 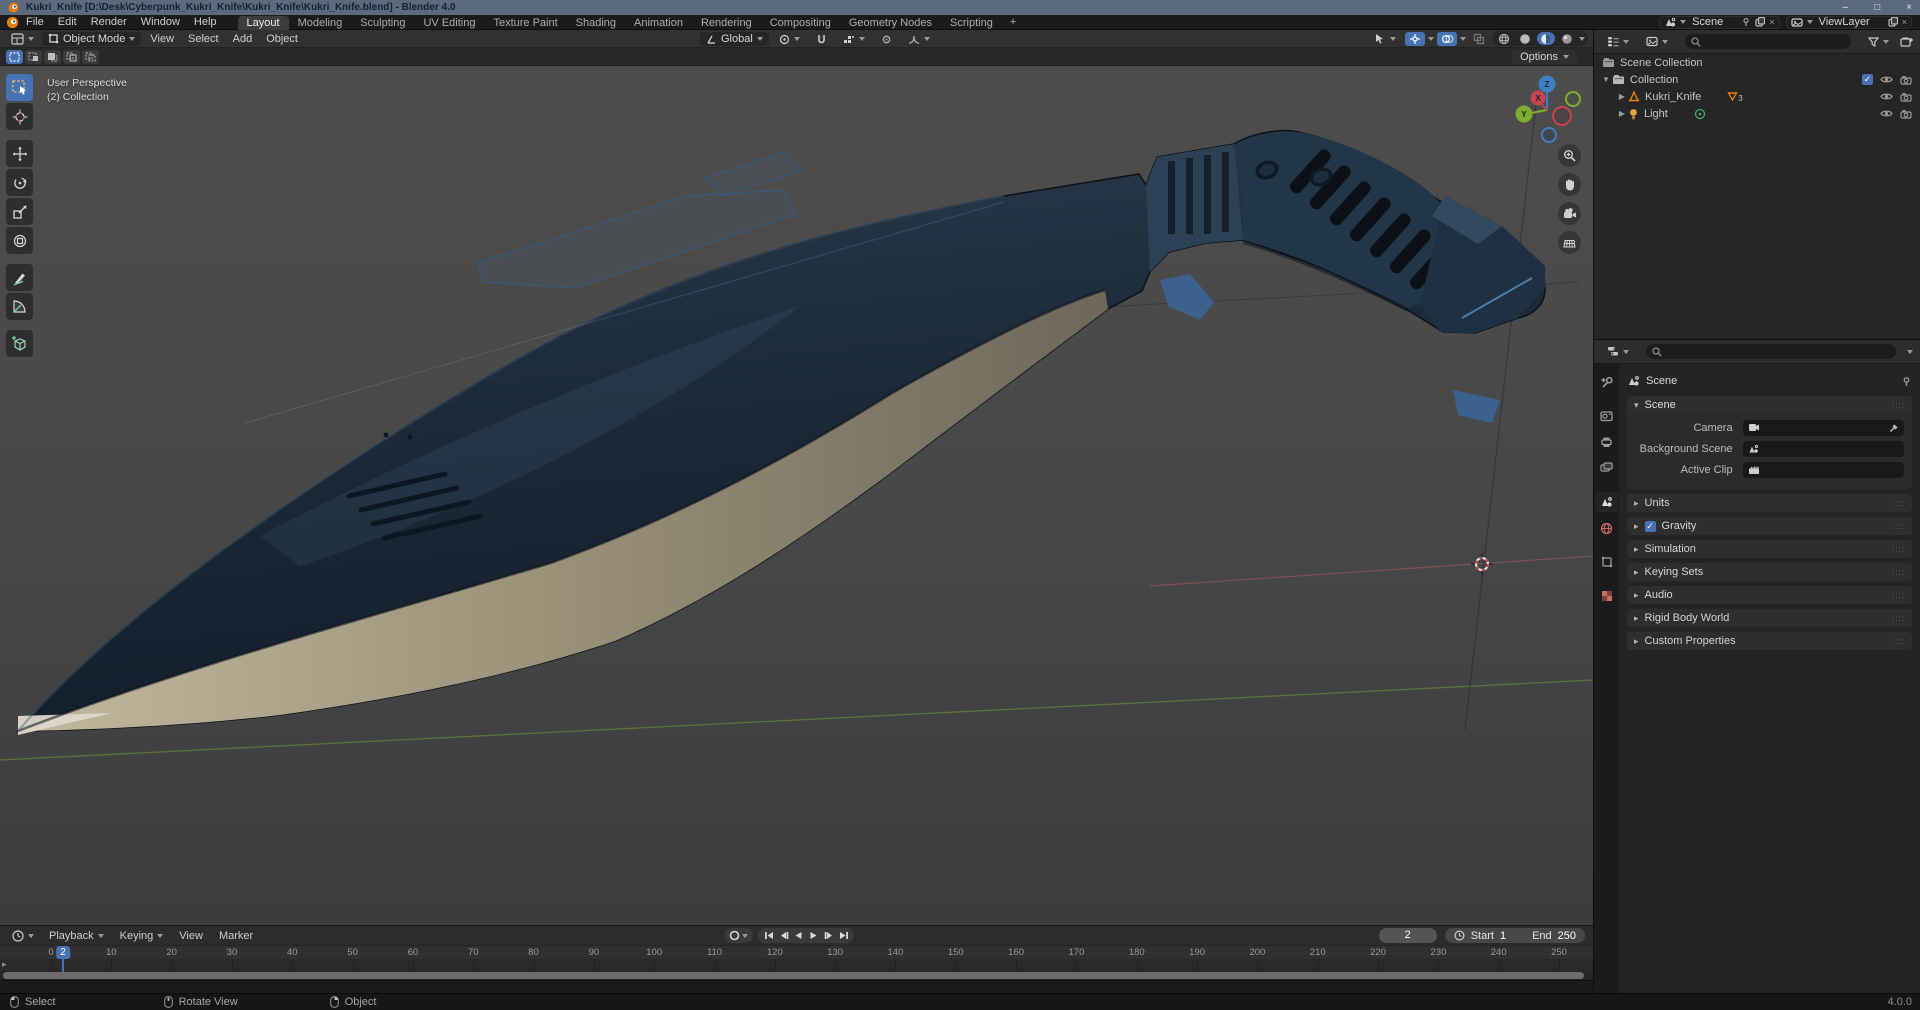 I want to click on select-mode-extend, so click(x=33, y=56).